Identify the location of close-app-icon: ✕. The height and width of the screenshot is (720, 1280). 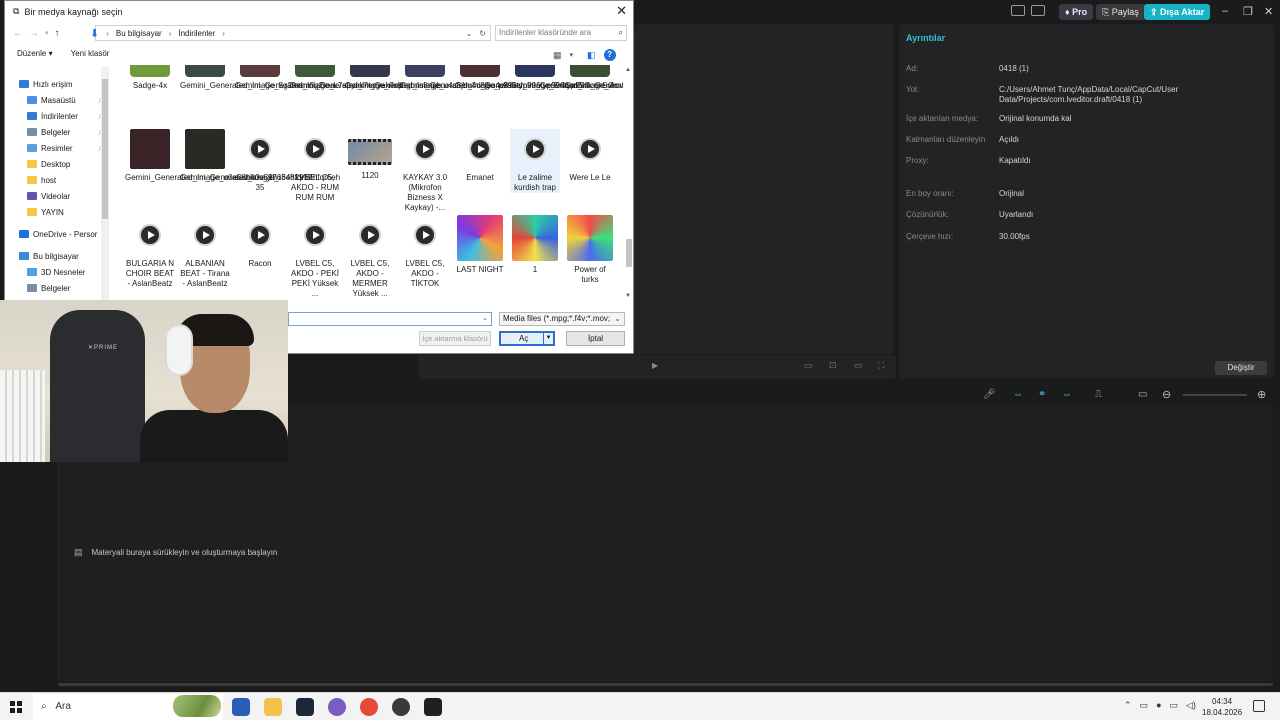
(1268, 11).